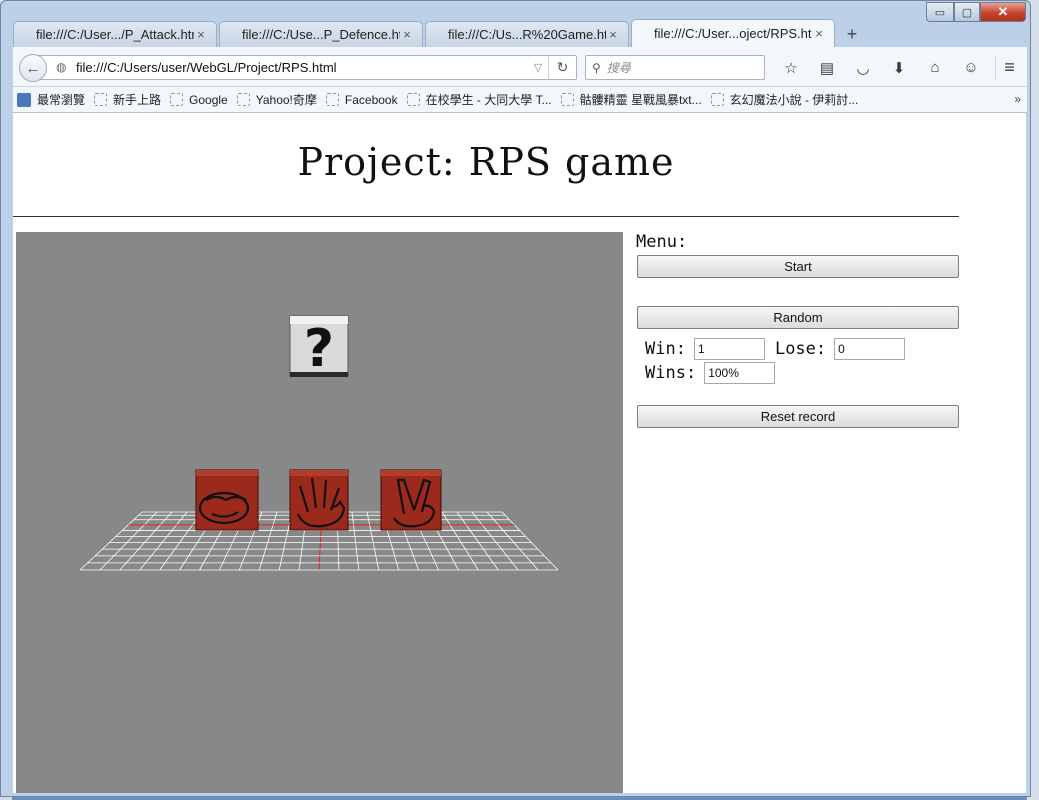  Describe the element at coordinates (596, 67) in the screenshot. I see `search-icon: ⚲` at that location.